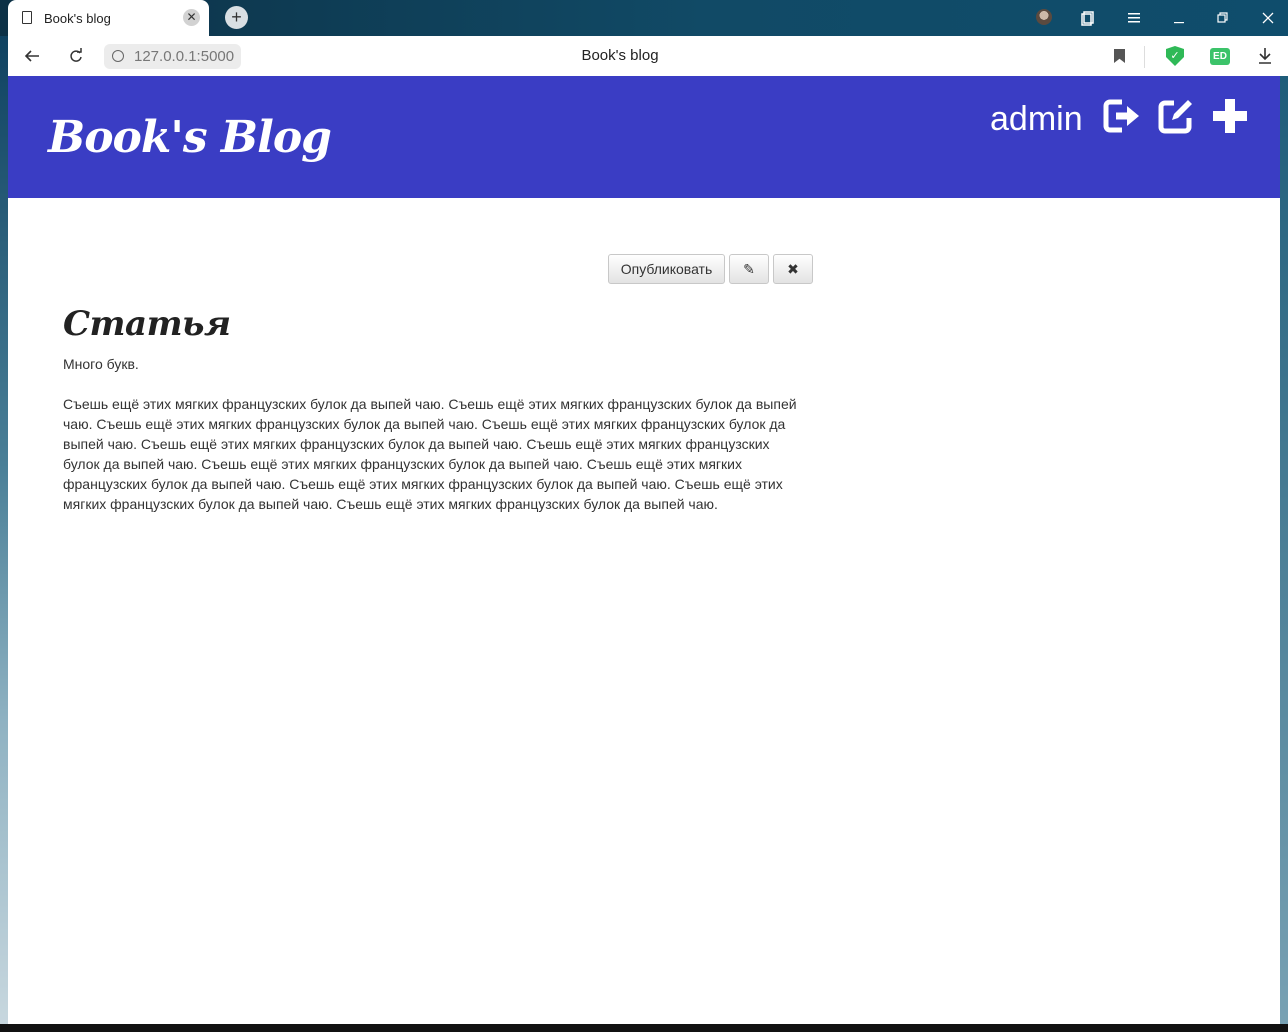 The height and width of the screenshot is (1032, 1288). I want to click on delete-x-icon: ✖, so click(793, 269).